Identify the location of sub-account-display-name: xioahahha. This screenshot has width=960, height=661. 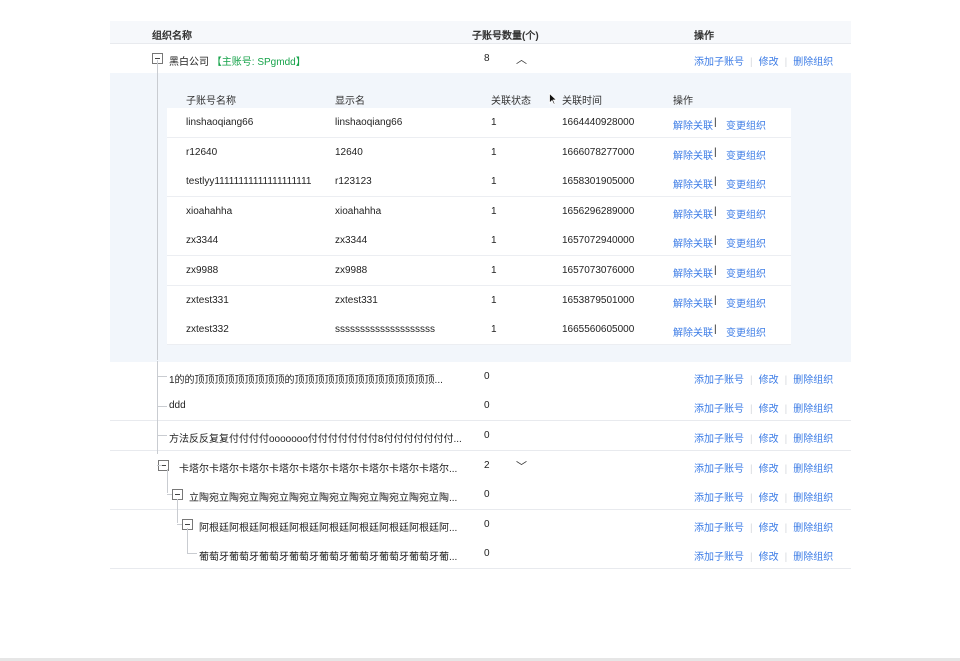
(358, 211).